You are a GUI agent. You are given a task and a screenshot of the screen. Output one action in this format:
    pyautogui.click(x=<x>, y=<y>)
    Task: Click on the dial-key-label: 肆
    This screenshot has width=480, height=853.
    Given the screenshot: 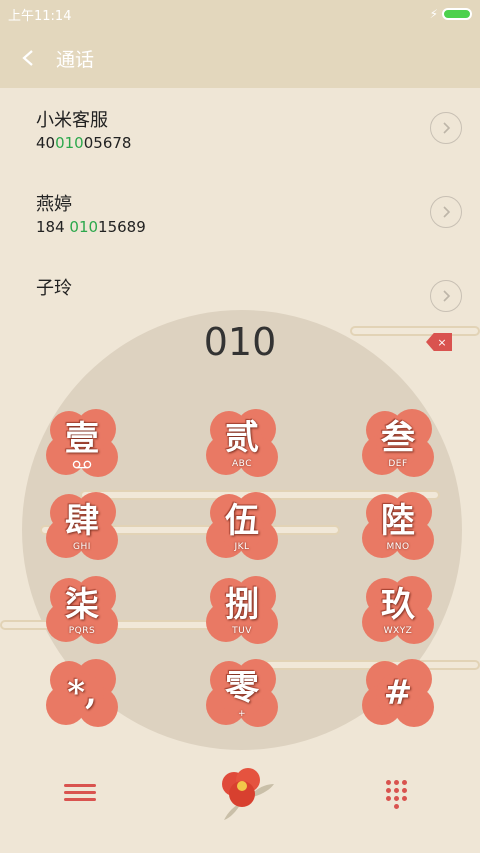 What is the action you would take?
    pyautogui.click(x=82, y=521)
    